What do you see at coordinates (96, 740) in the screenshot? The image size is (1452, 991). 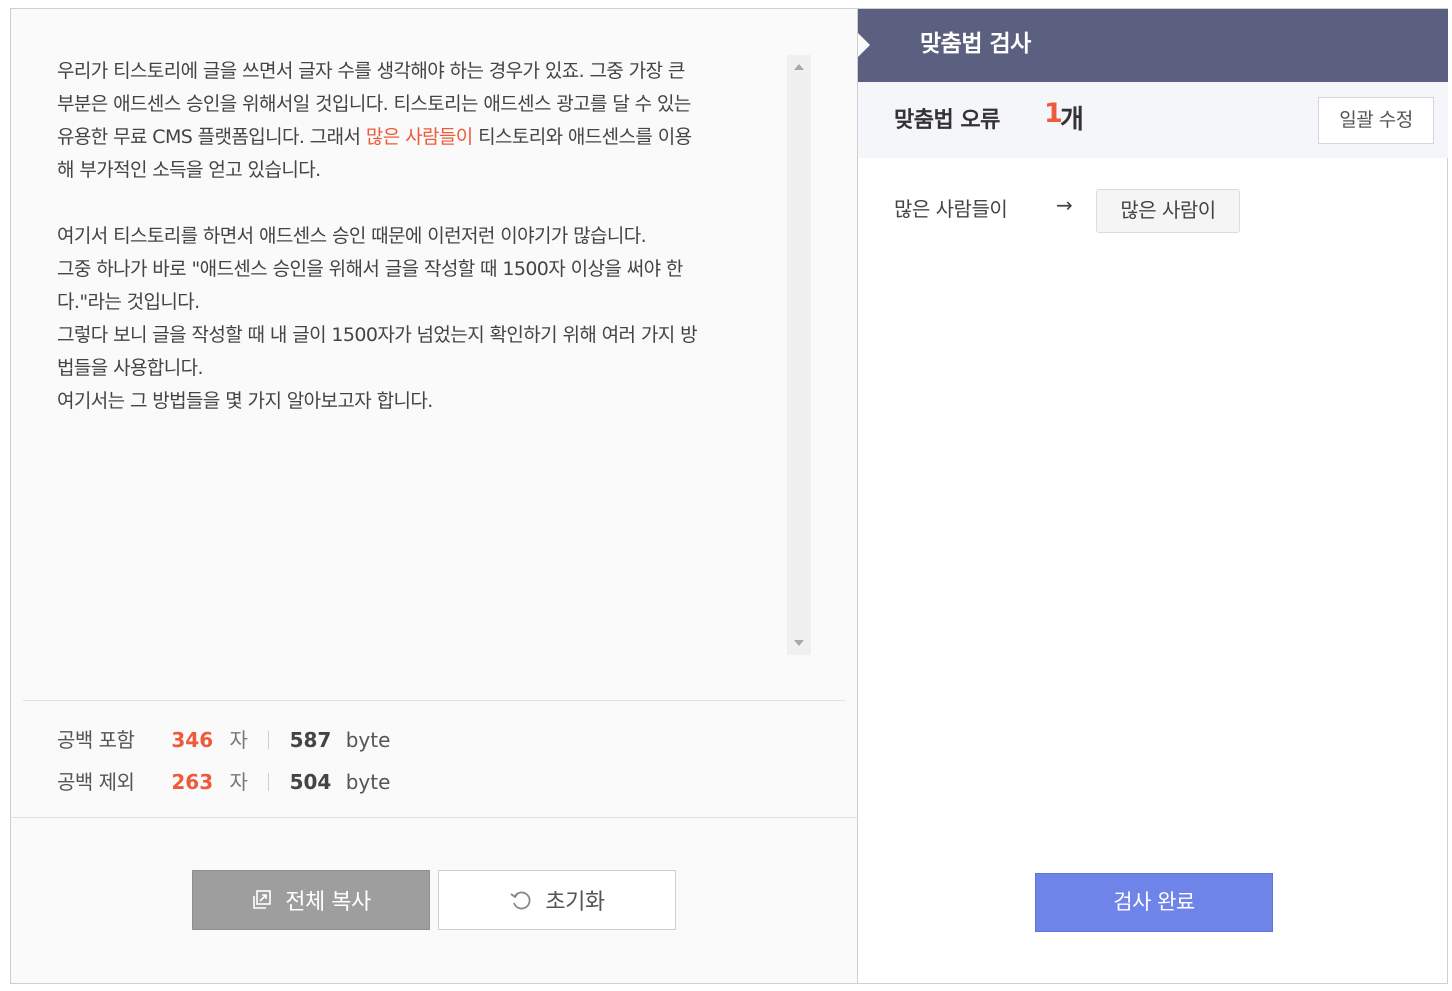 I see `stat-label: 공백 포함` at bounding box center [96, 740].